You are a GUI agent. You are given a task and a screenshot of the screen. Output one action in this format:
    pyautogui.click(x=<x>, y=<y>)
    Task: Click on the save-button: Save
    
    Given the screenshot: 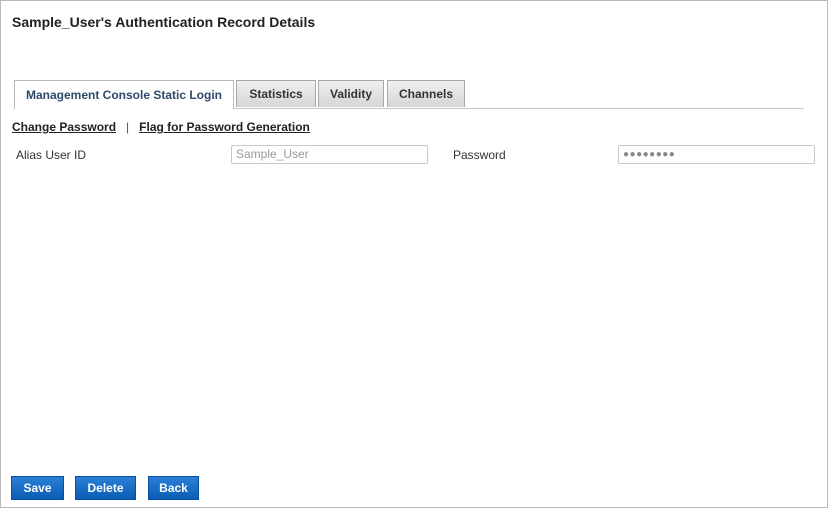 What is the action you would take?
    pyautogui.click(x=37, y=488)
    